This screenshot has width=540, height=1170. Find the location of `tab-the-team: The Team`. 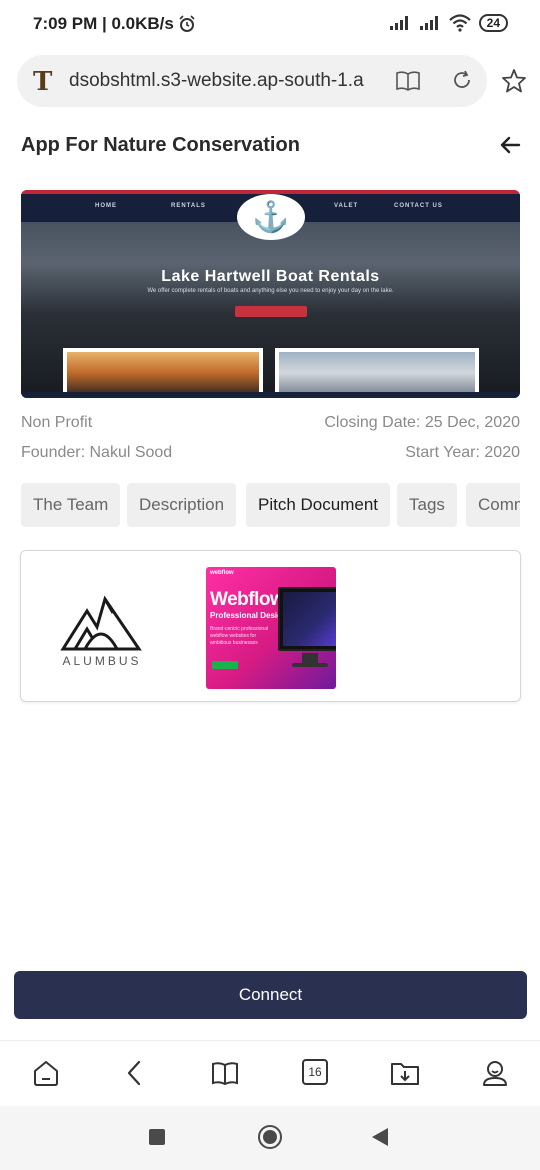

tab-the-team: The Team is located at coordinates (71, 505).